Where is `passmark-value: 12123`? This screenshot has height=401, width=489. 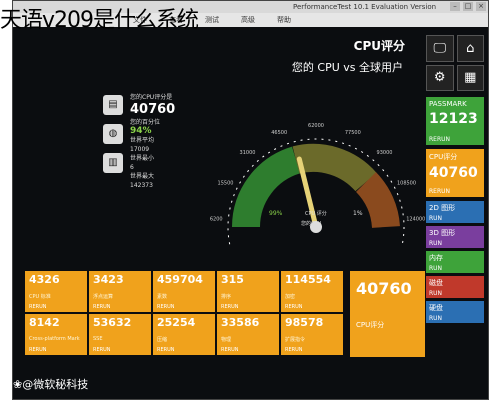
passmark-value: 12123 is located at coordinates (453, 119).